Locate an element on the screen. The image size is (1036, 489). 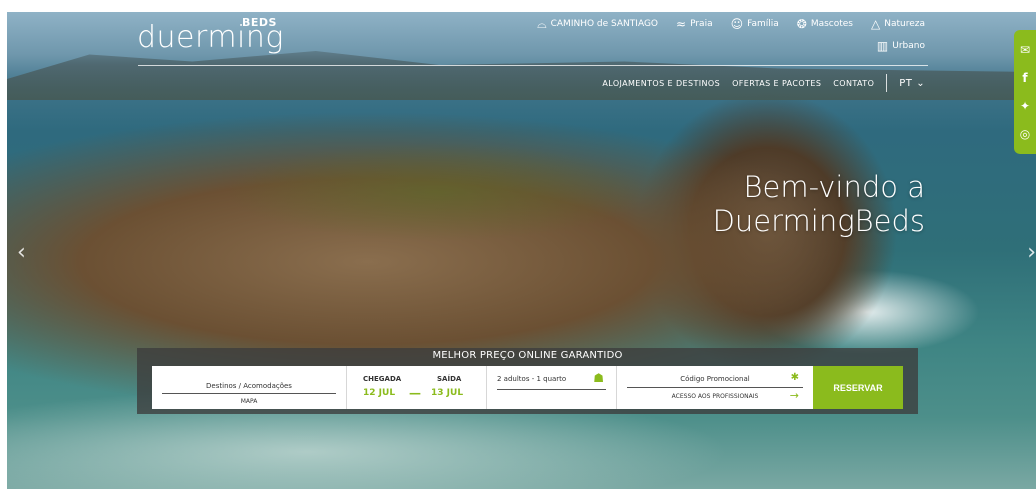
hero-heading-line2: DuermingBeds is located at coordinates (818, 221).